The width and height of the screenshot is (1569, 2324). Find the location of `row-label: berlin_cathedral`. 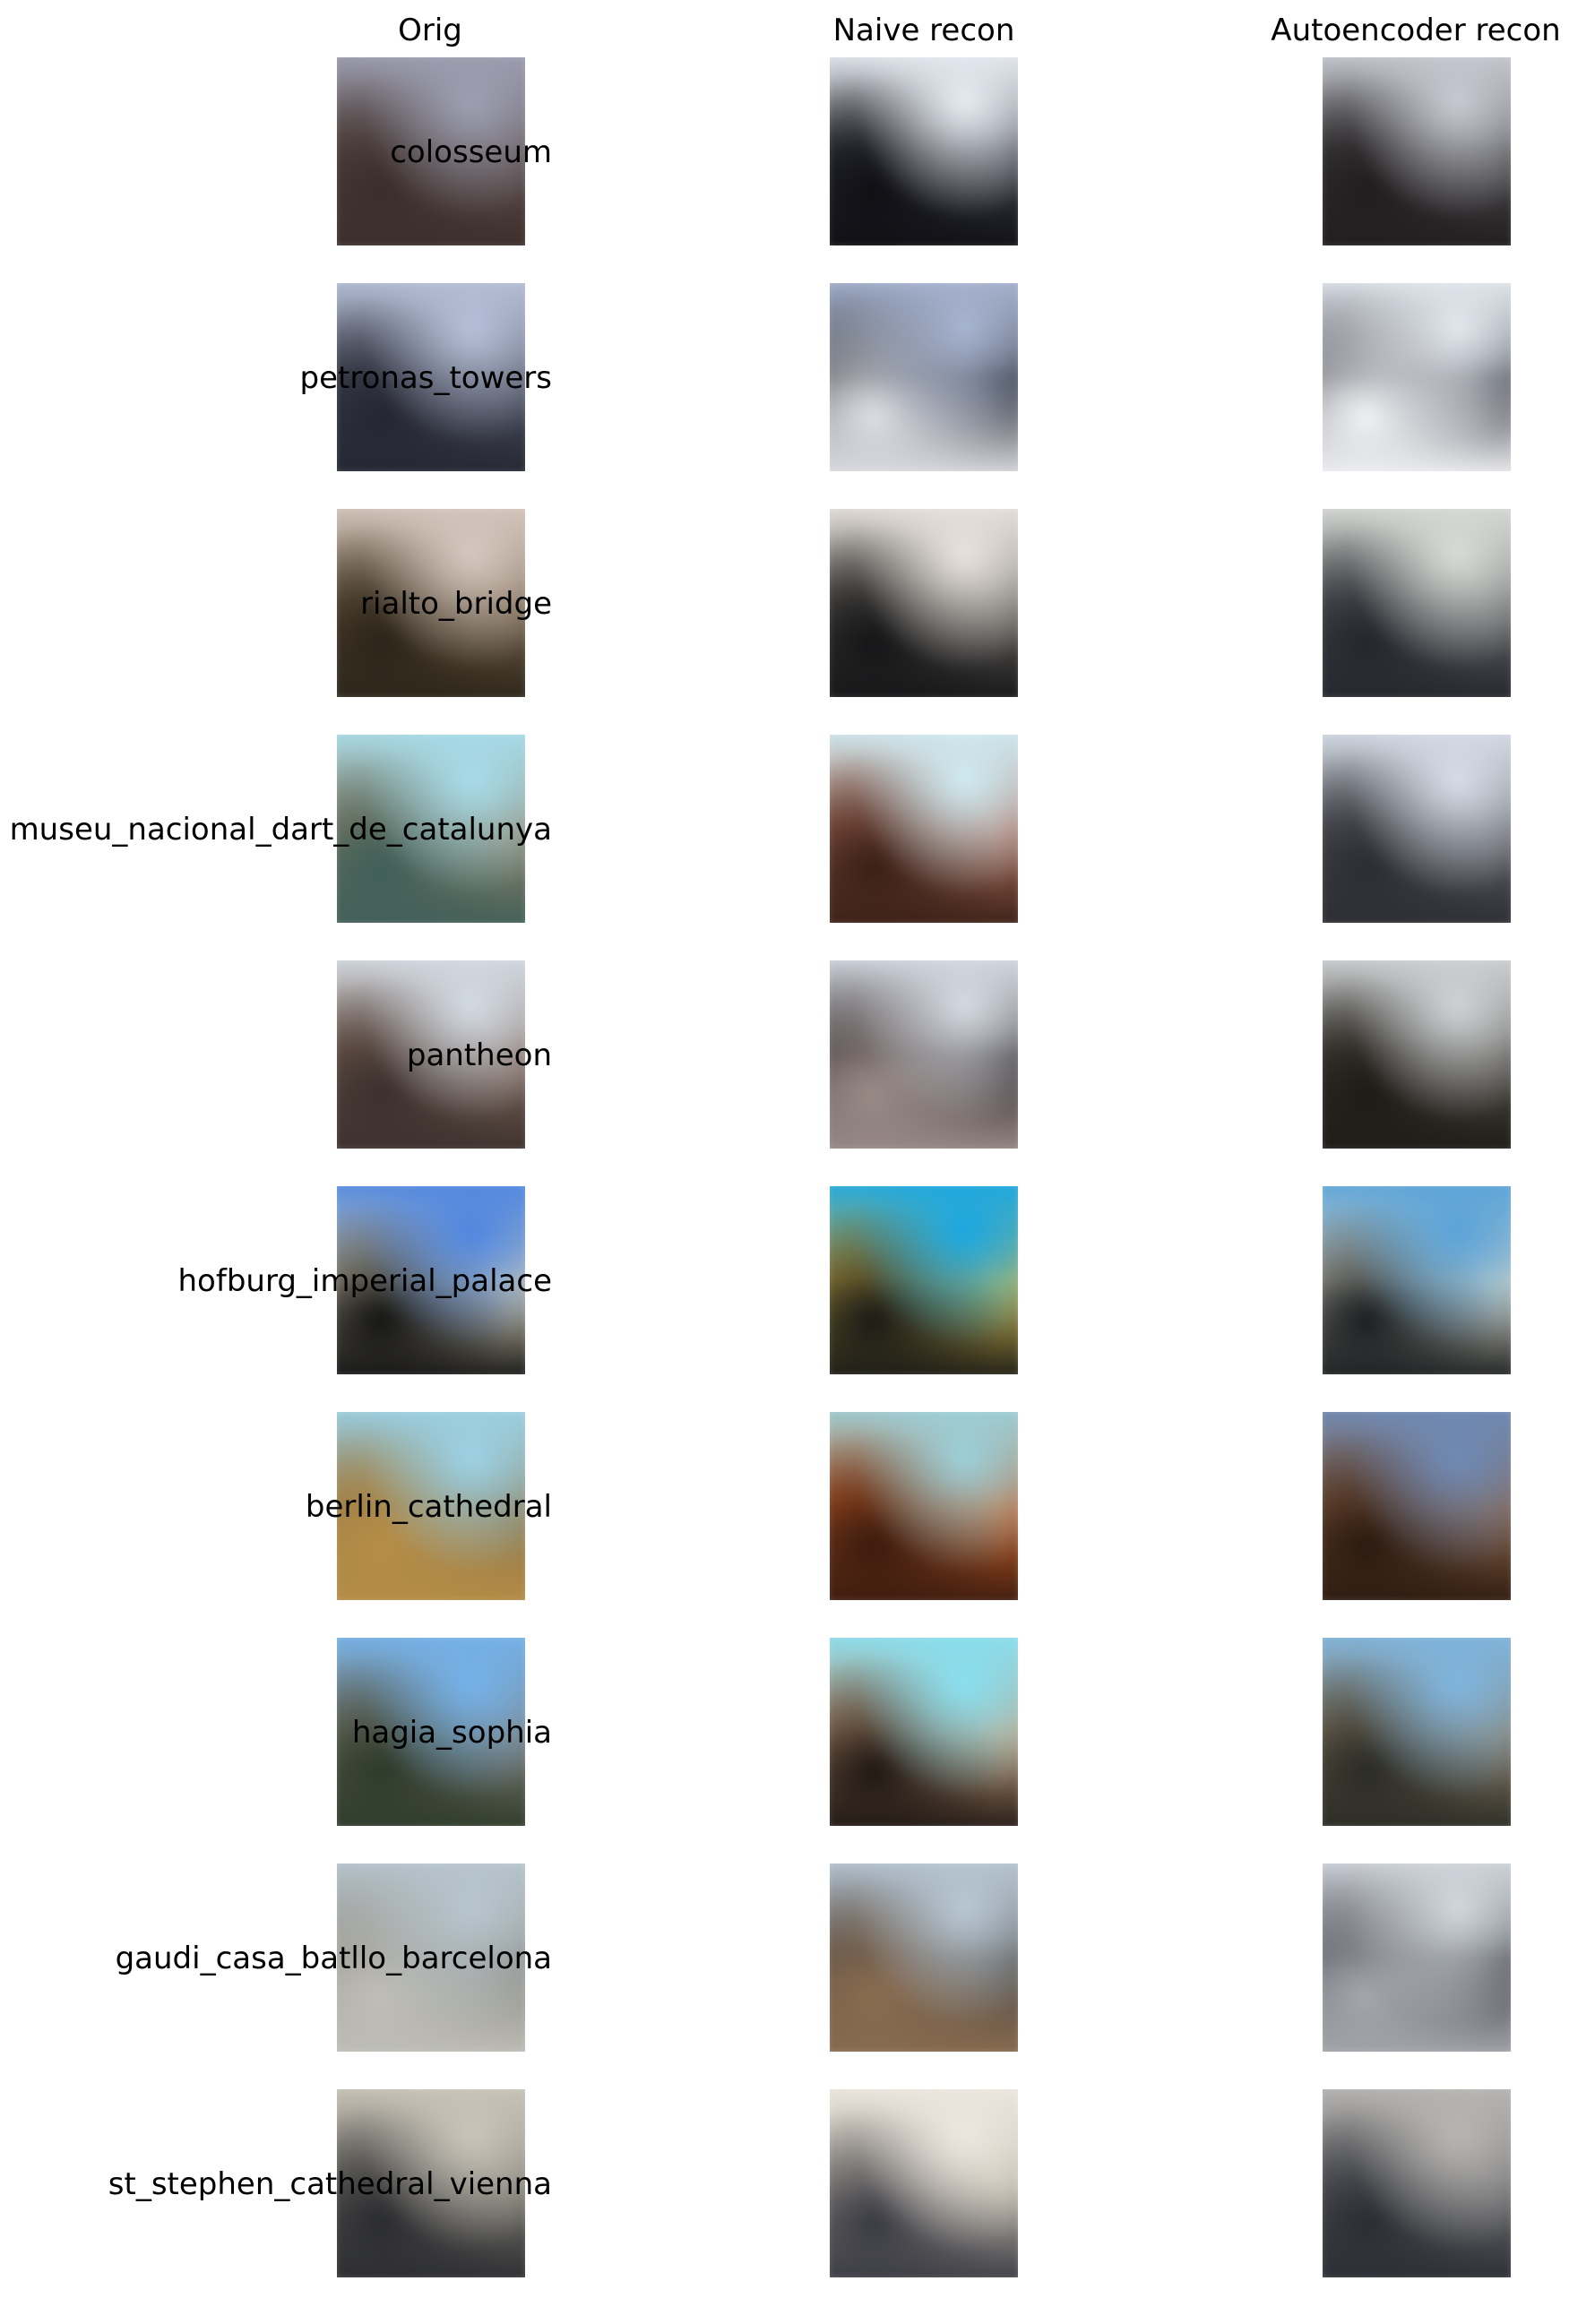

row-label: berlin_cathedral is located at coordinates (429, 1507).